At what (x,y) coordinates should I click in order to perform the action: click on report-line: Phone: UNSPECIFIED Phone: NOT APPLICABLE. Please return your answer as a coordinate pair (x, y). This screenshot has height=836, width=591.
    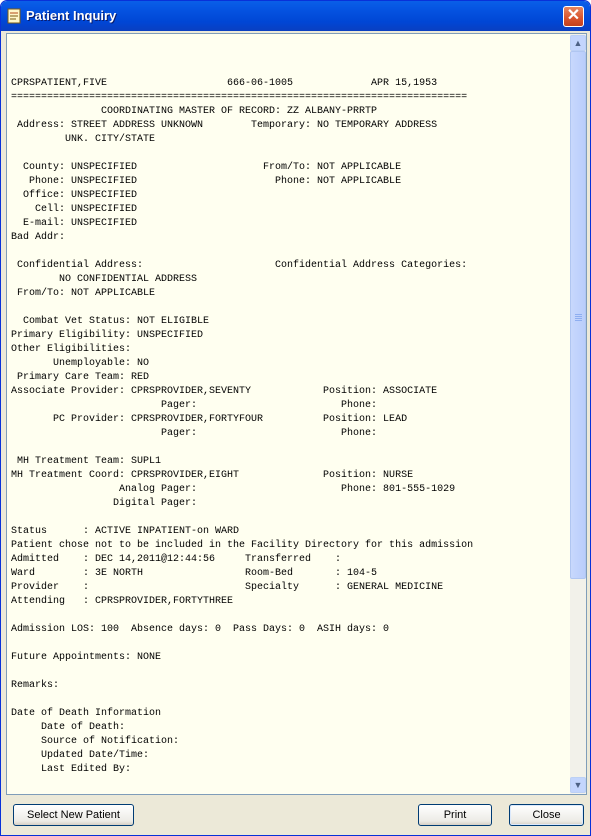
    Looking at the image, I should click on (206, 181).